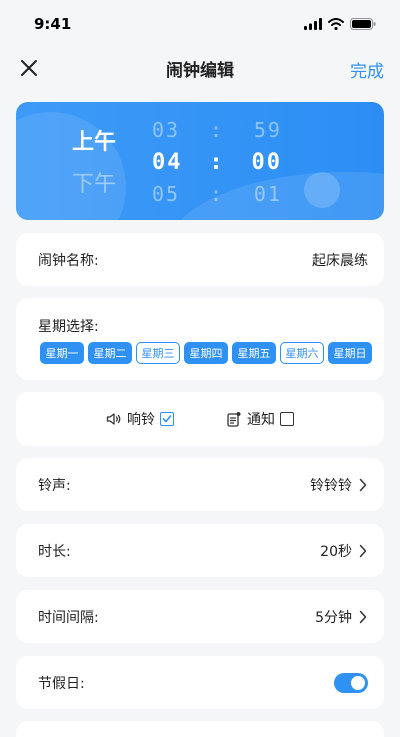 The height and width of the screenshot is (737, 400). Describe the element at coordinates (350, 353) in the screenshot. I see `weekday-chip-sun: 星期日` at that location.